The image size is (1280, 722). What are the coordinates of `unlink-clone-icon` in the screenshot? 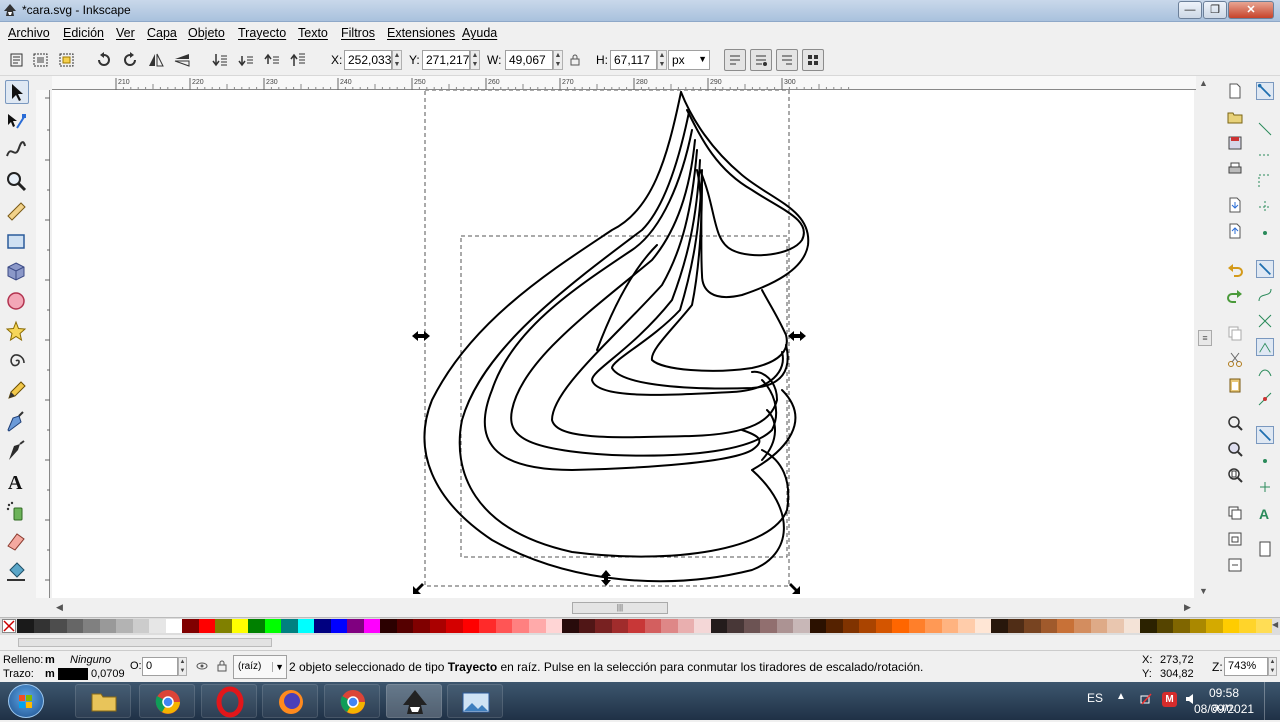 It's located at (1235, 565).